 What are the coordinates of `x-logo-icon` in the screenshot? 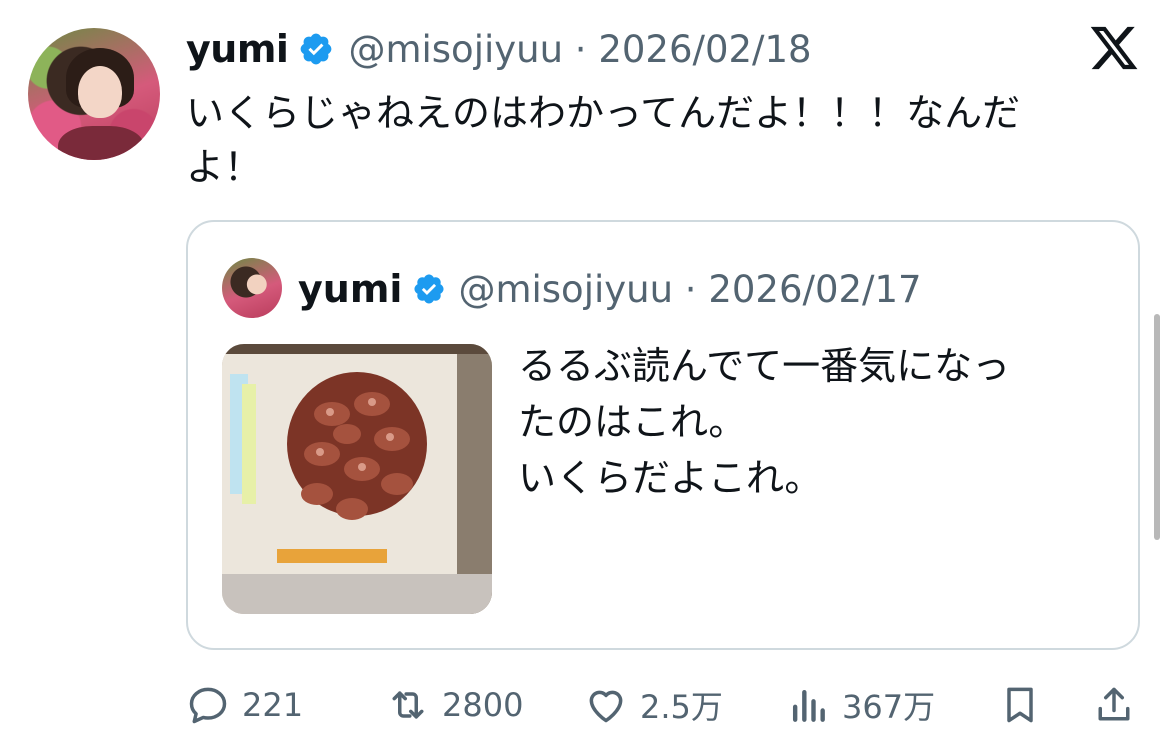 It's located at (1114, 48).